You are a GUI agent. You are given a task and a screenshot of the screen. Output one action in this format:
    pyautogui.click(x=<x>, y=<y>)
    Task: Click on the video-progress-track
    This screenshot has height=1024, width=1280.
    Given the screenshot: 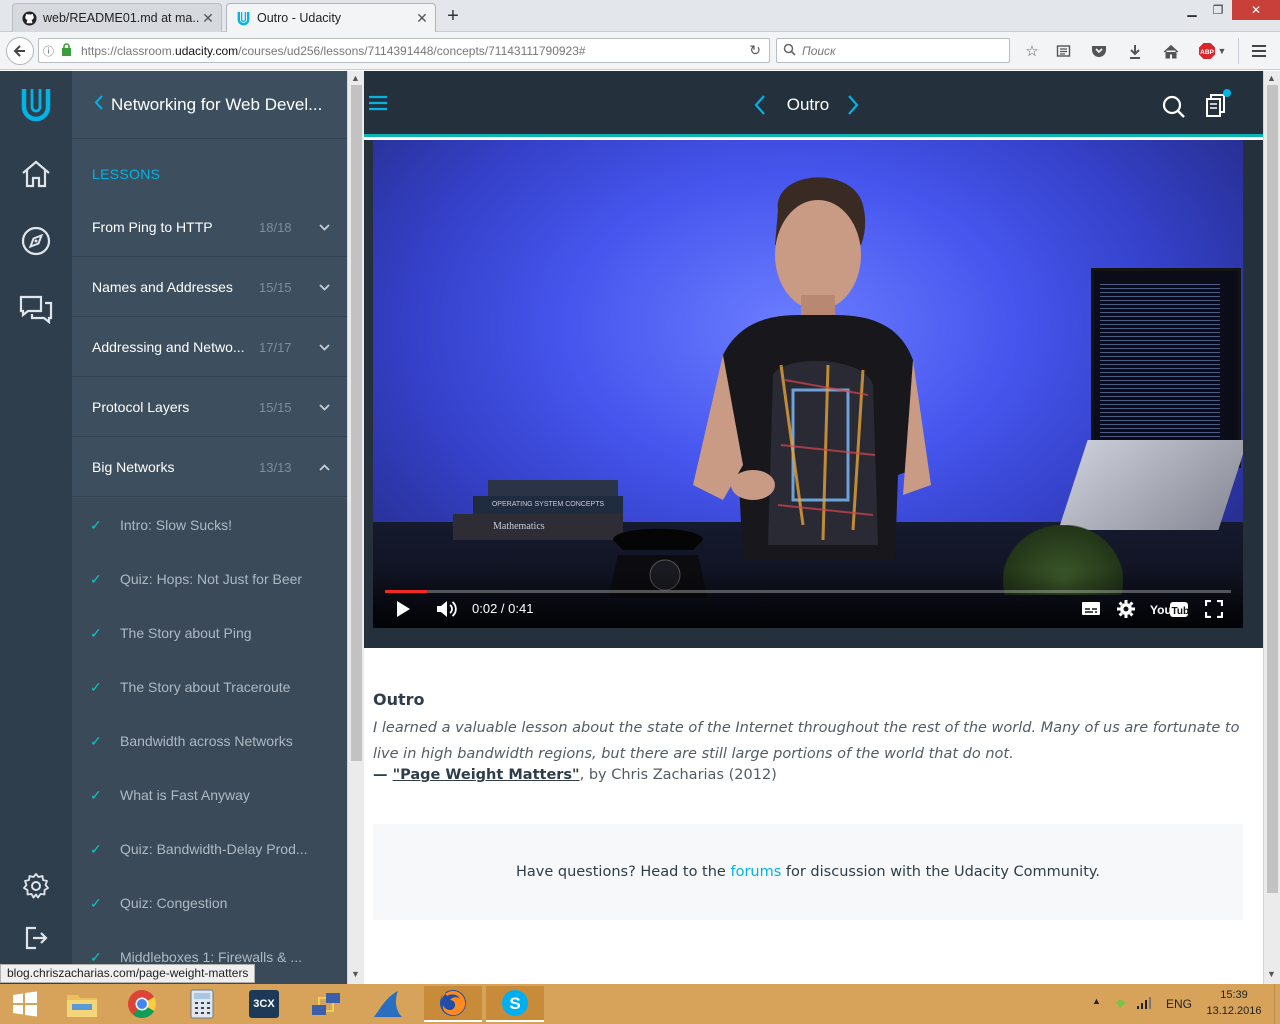 What is the action you would take?
    pyautogui.click(x=808, y=591)
    